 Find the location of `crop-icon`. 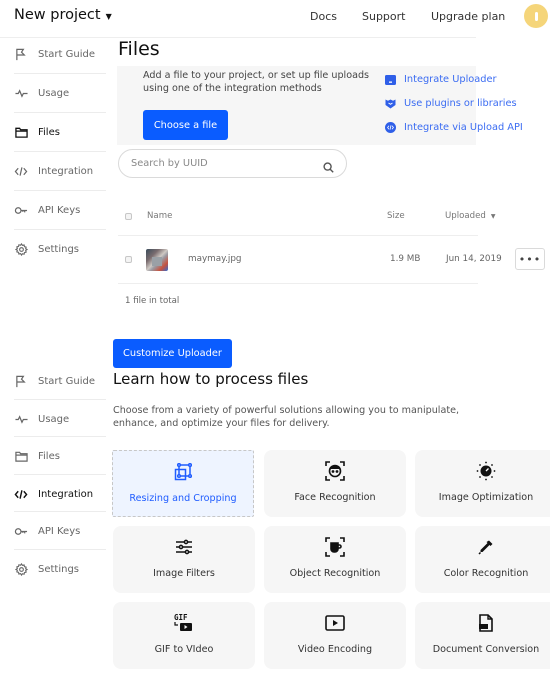

crop-icon is located at coordinates (183, 472).